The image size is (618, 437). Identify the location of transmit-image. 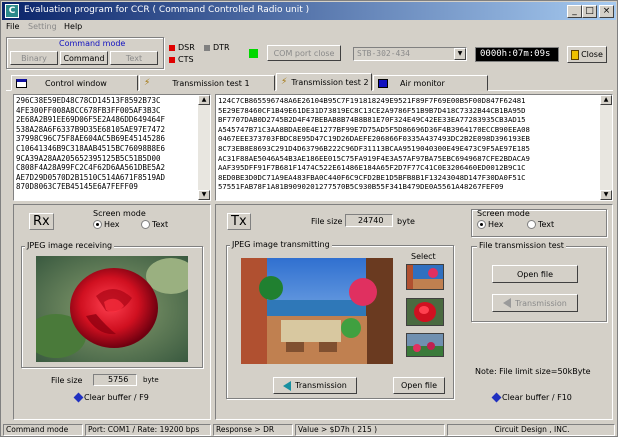
(317, 311).